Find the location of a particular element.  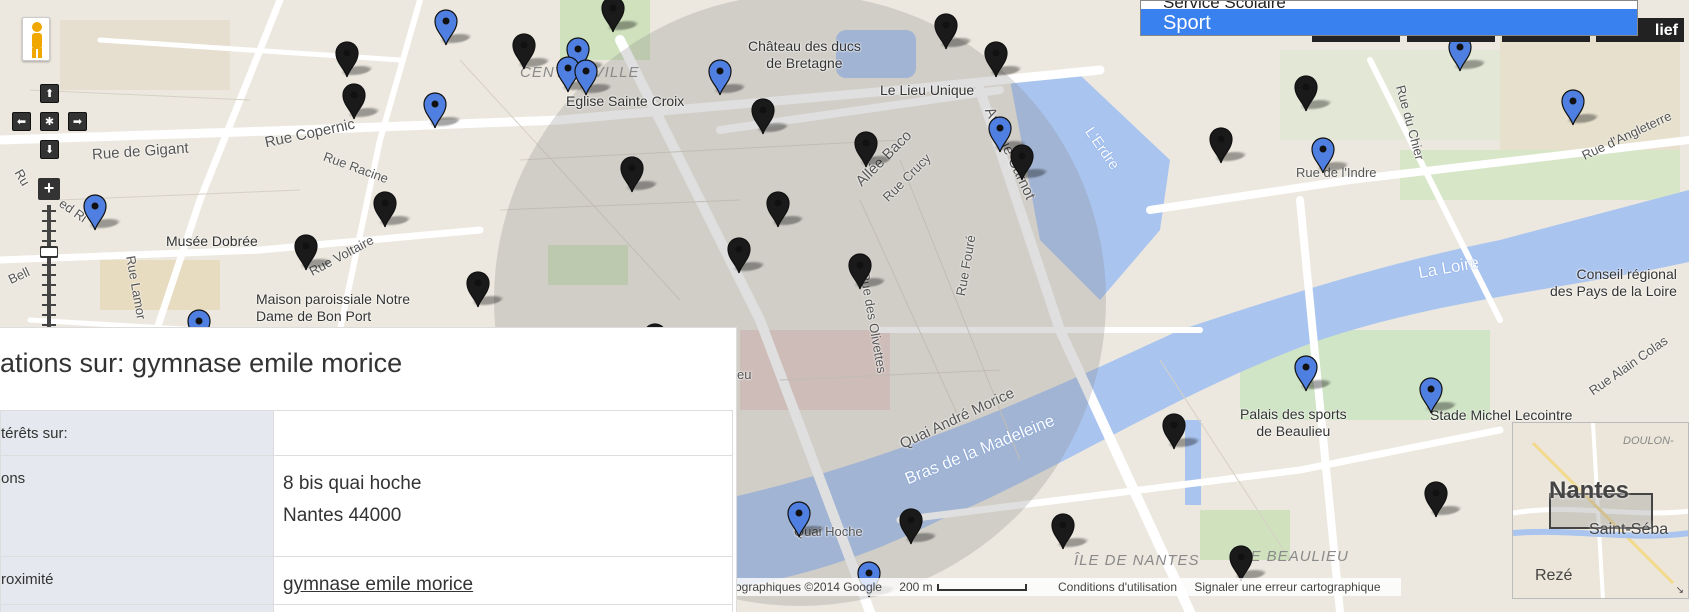

zoom-slider-handle is located at coordinates (49, 252).